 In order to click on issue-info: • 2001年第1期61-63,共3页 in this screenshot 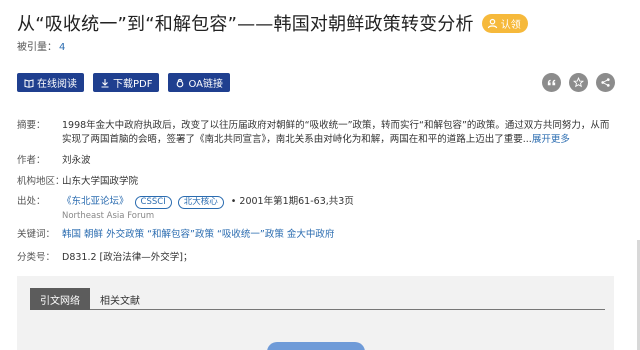, I will do `click(292, 201)`.